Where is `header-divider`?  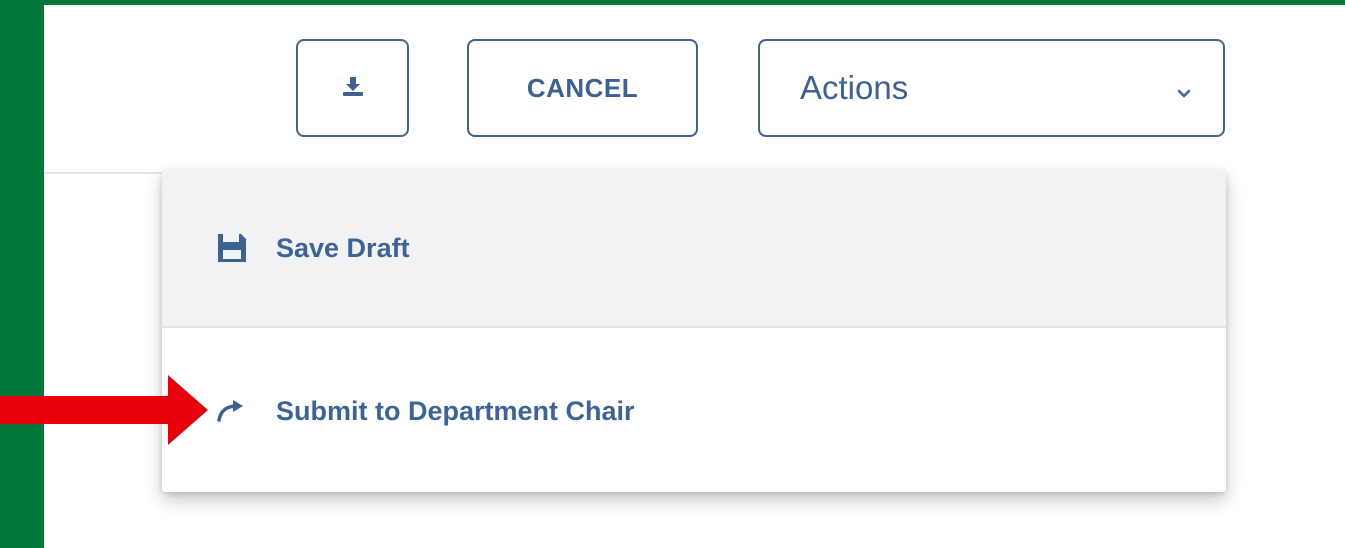 header-divider is located at coordinates (104, 173).